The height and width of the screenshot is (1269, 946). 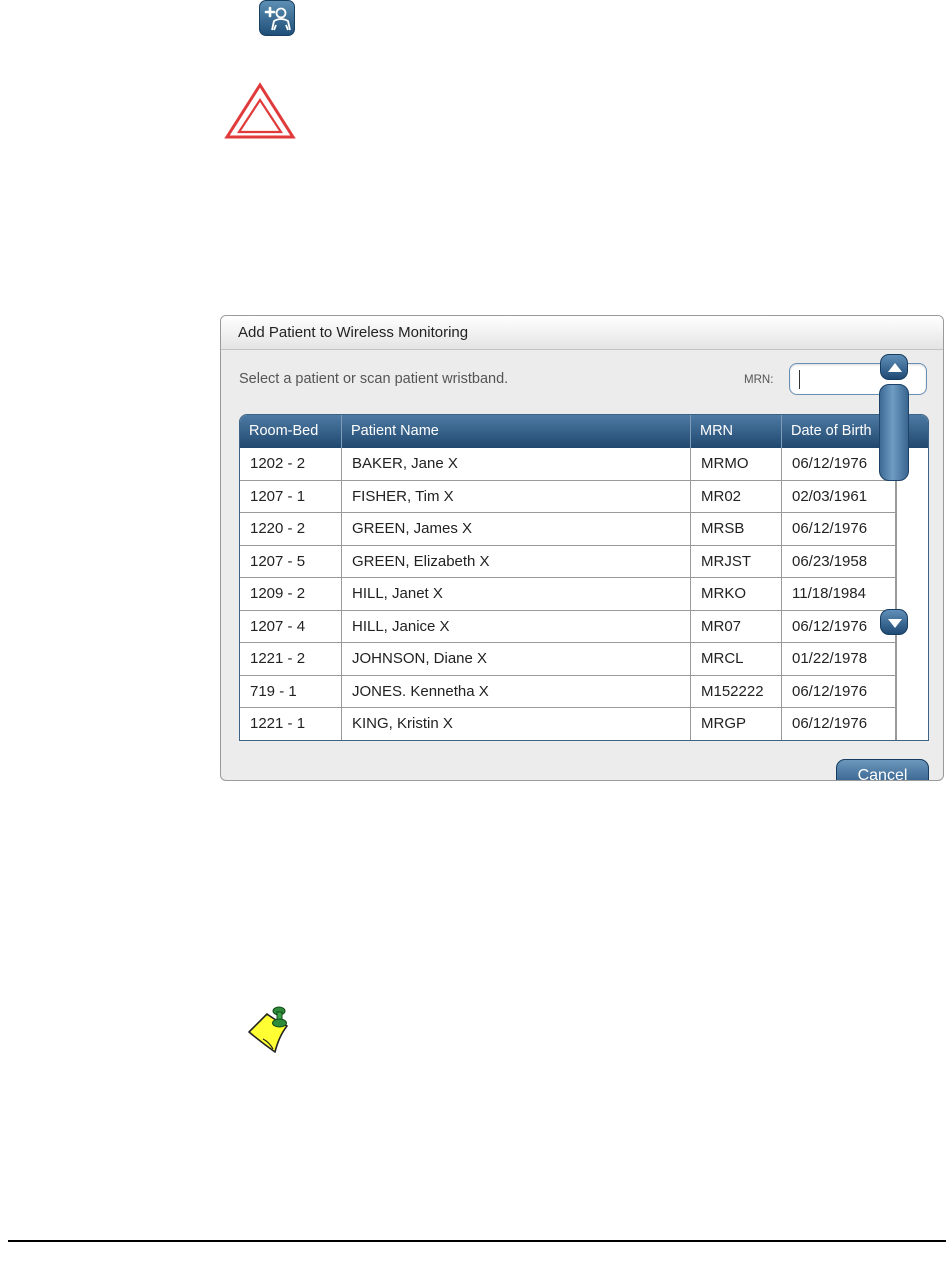 I want to click on column-header-patient-name: Patient Name, so click(x=516, y=431).